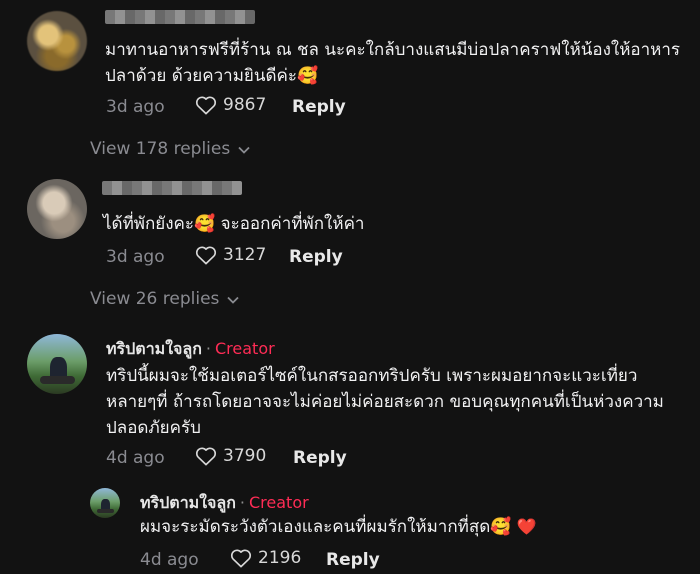 The height and width of the screenshot is (574, 700). Describe the element at coordinates (154, 299) in the screenshot. I see `view-replies-label: View 26 replies` at that location.